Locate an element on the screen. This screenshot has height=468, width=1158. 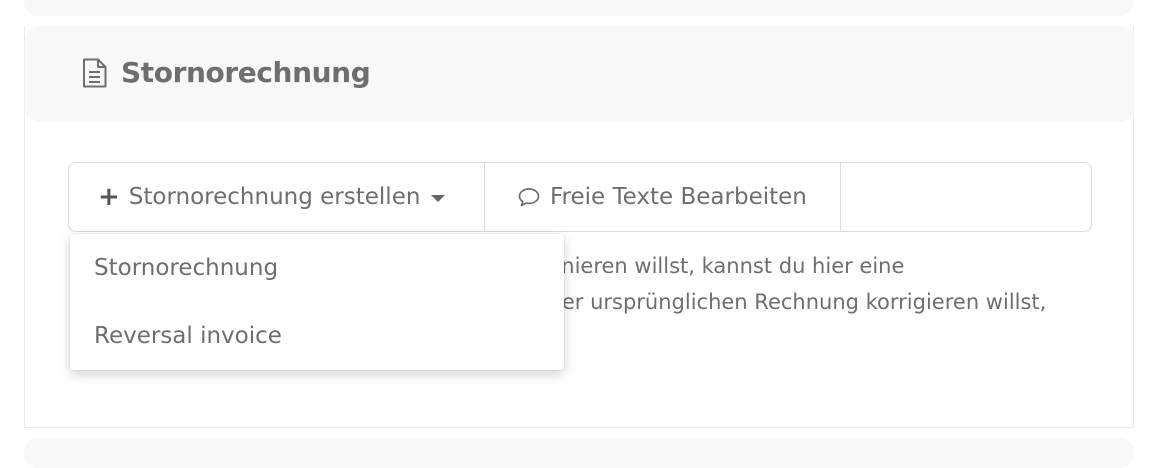
plus-icon: + is located at coordinates (109, 197).